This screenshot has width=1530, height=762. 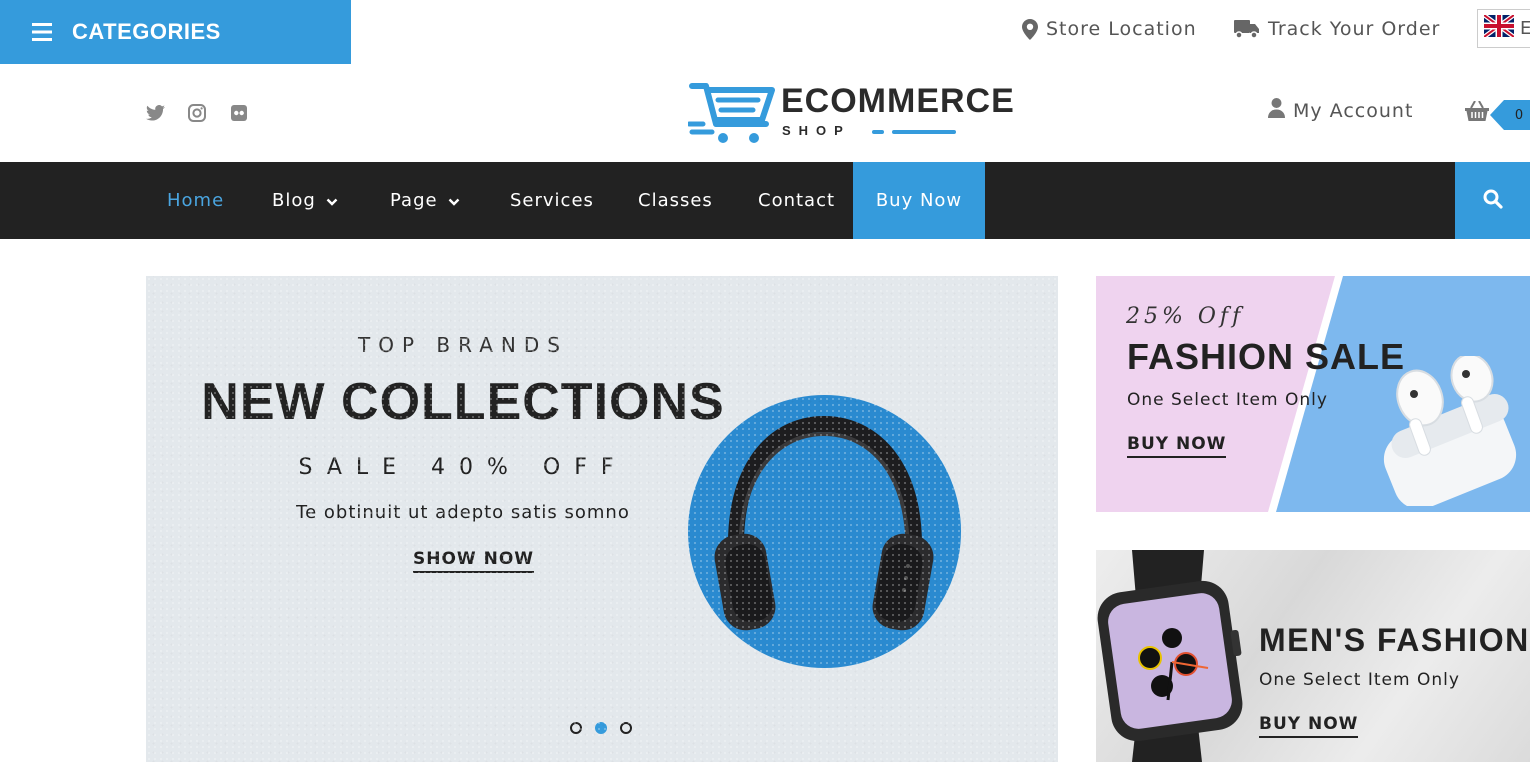 I want to click on basket-icon, so click(x=1477, y=112).